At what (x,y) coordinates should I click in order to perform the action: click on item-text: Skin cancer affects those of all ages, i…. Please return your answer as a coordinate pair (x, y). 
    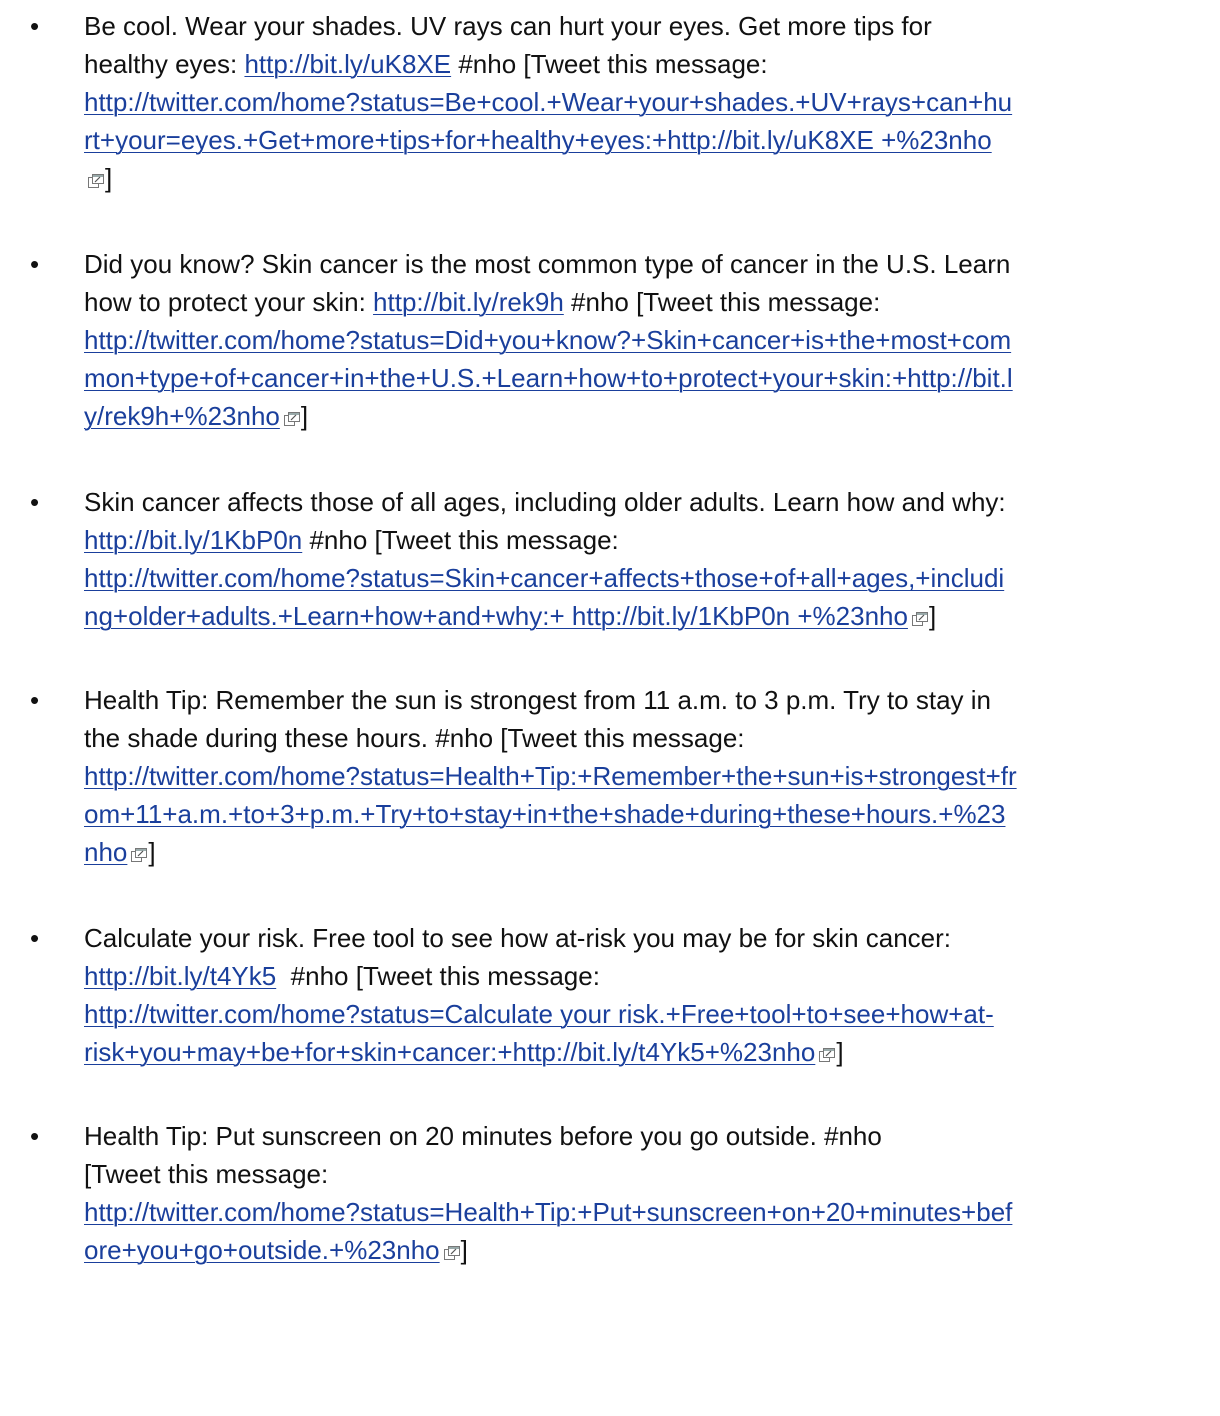
    Looking at the image, I should click on (545, 502).